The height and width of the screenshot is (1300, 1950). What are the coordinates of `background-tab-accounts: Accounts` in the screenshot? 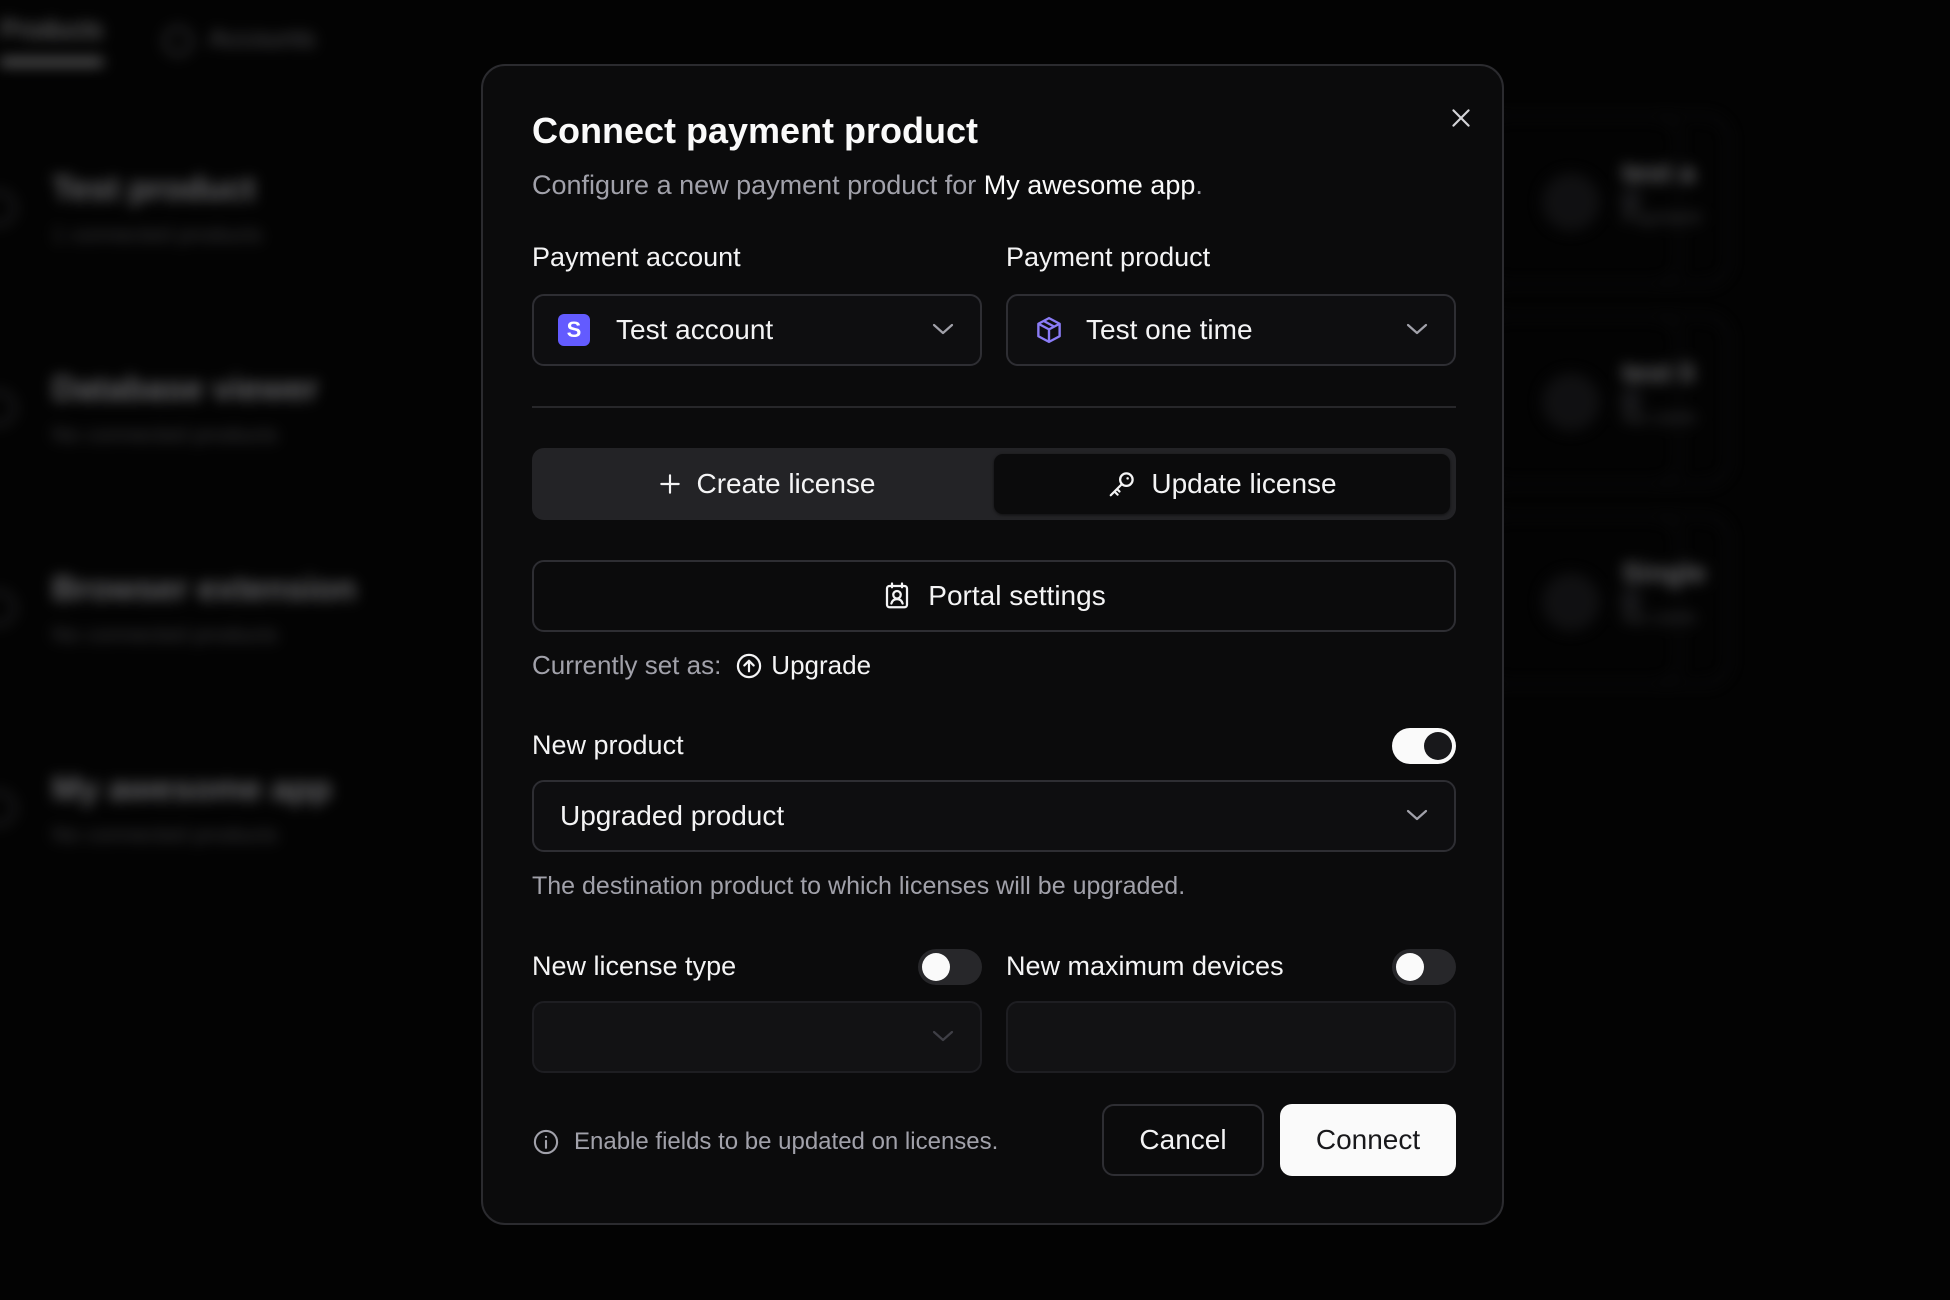 It's located at (239, 39).